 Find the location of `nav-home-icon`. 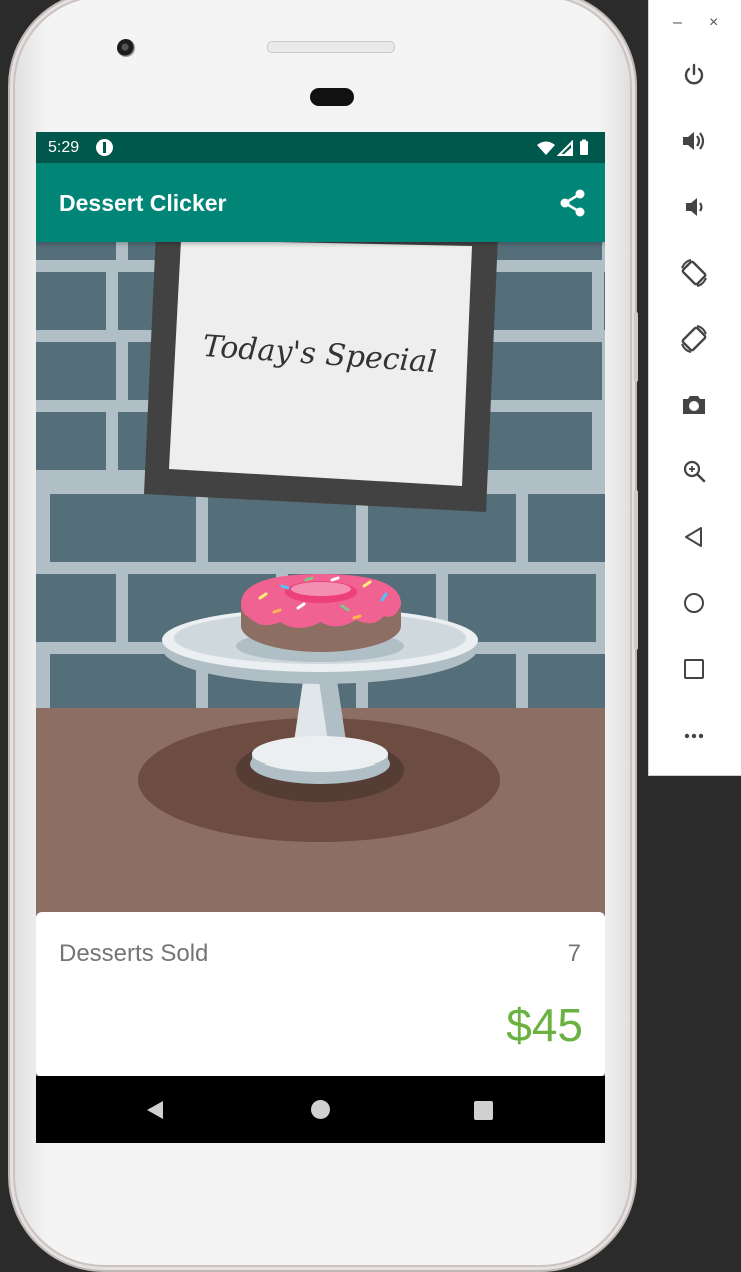

nav-home-icon is located at coordinates (320, 1109).